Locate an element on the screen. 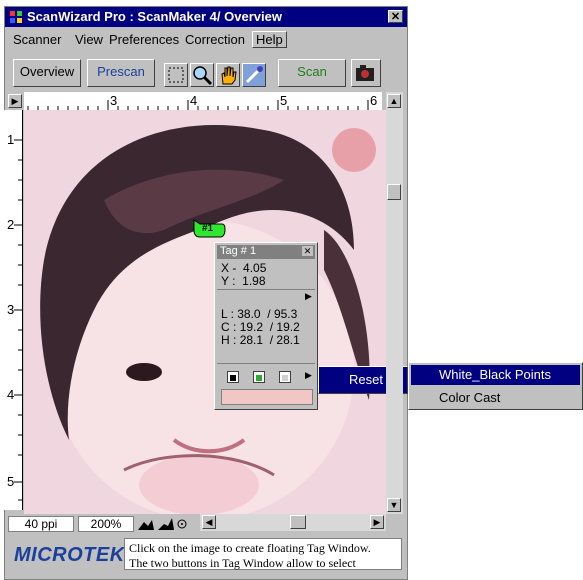  camera-button is located at coordinates (366, 73).